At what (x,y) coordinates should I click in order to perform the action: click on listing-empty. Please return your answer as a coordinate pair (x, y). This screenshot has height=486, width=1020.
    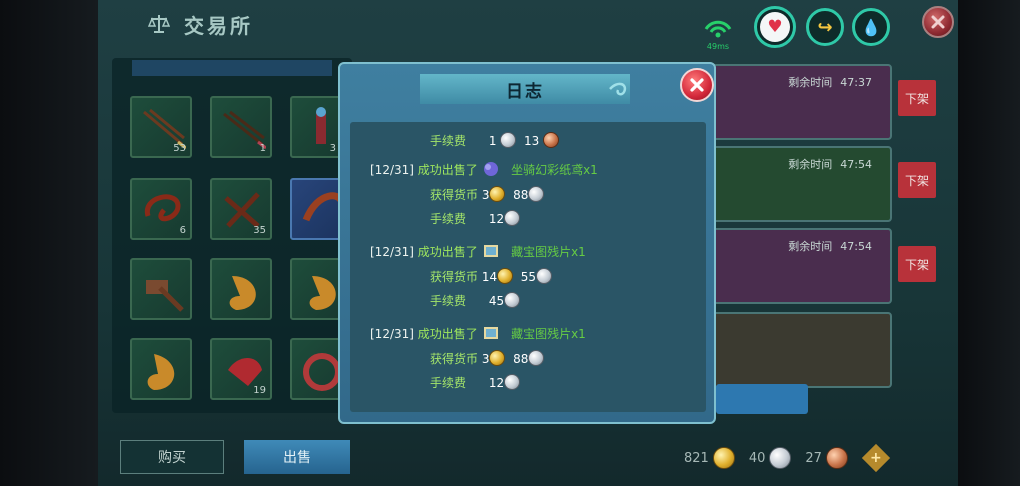
    Looking at the image, I should click on (802, 350).